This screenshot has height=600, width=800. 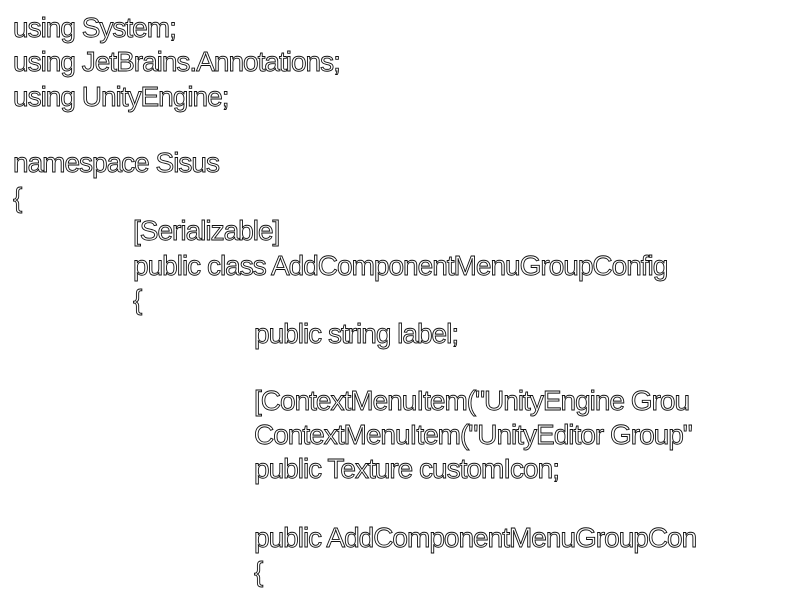 I want to click on code-line-12: [ContextMenuItem("UnityEngine Grou, so click(x=472, y=401).